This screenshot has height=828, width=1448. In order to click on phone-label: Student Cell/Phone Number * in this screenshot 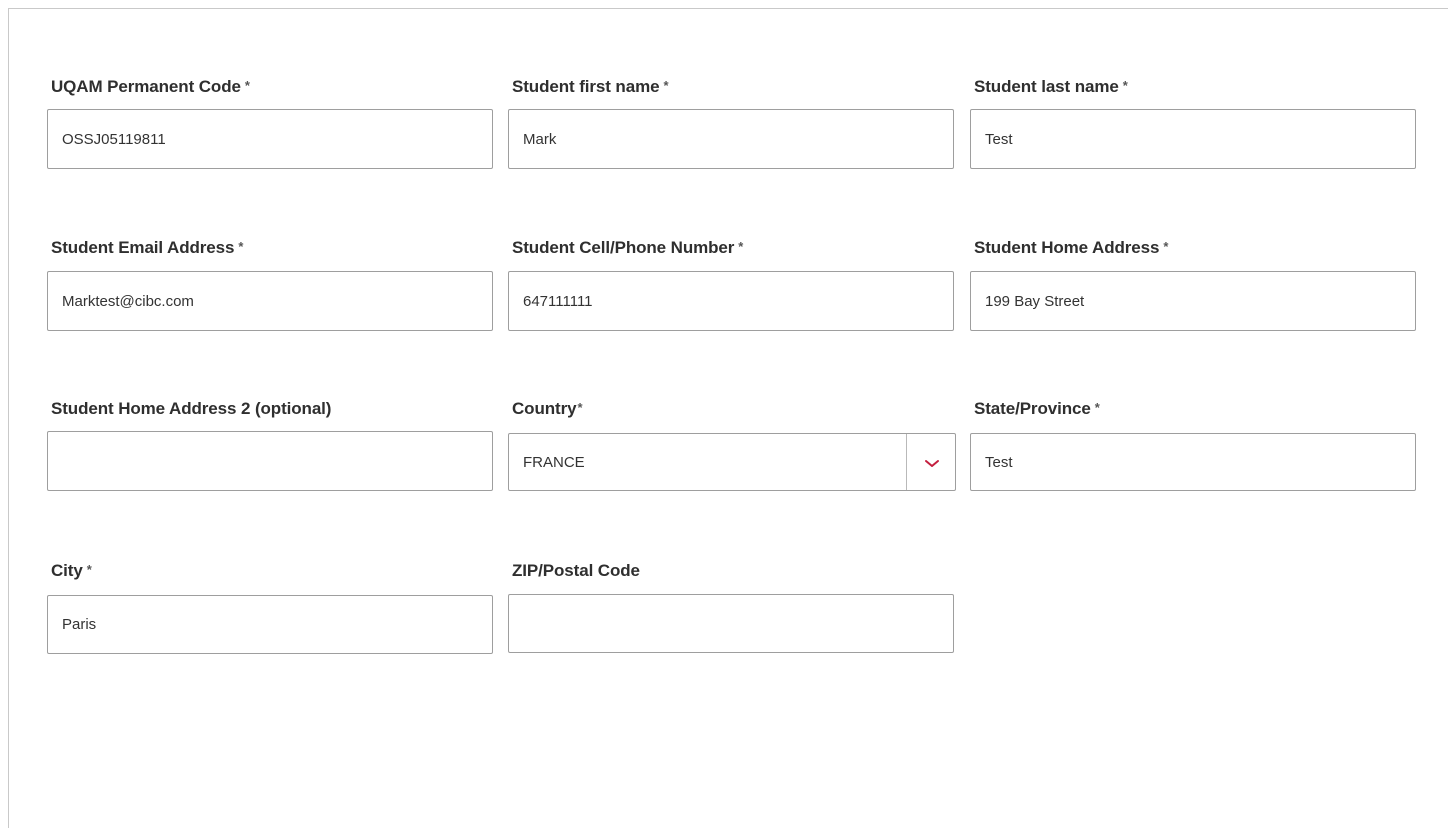, I will do `click(627, 248)`.